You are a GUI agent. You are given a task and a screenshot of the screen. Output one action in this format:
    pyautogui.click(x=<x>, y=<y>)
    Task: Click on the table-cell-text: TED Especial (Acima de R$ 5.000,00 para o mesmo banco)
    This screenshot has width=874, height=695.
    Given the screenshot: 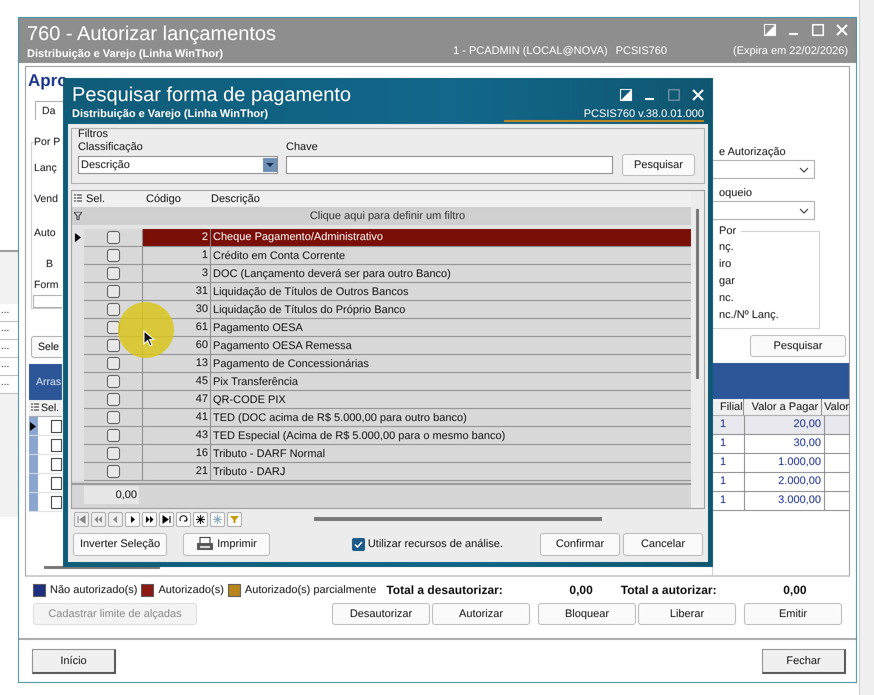 What is the action you would take?
    pyautogui.click(x=359, y=436)
    